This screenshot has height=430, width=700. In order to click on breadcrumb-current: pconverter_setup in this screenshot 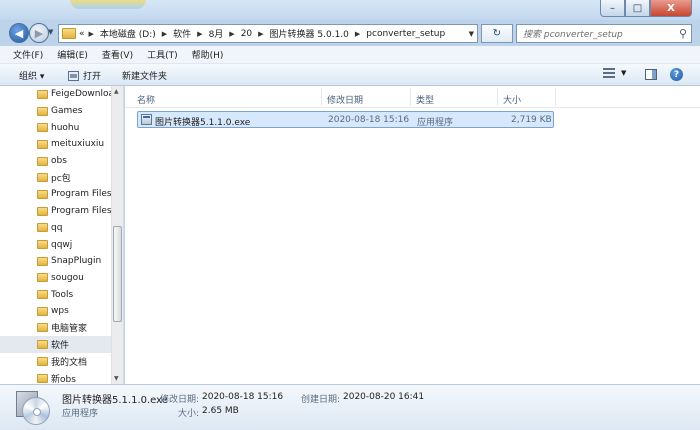, I will do `click(405, 34)`.